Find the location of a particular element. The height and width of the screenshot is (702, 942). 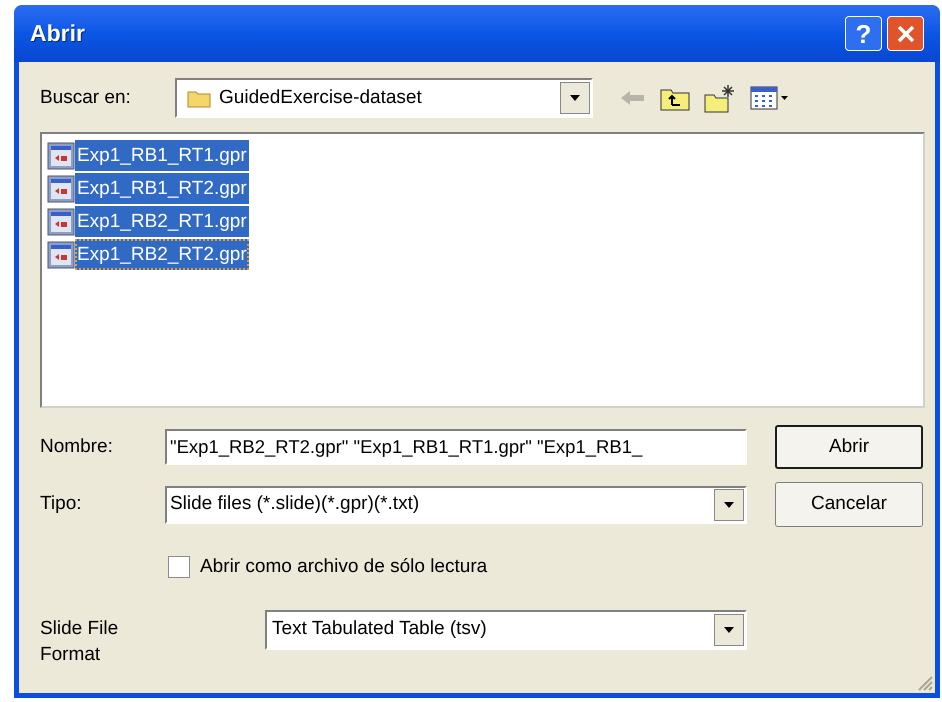

slide-format-value: Text Tabulated Table (tsv) is located at coordinates (380, 629).